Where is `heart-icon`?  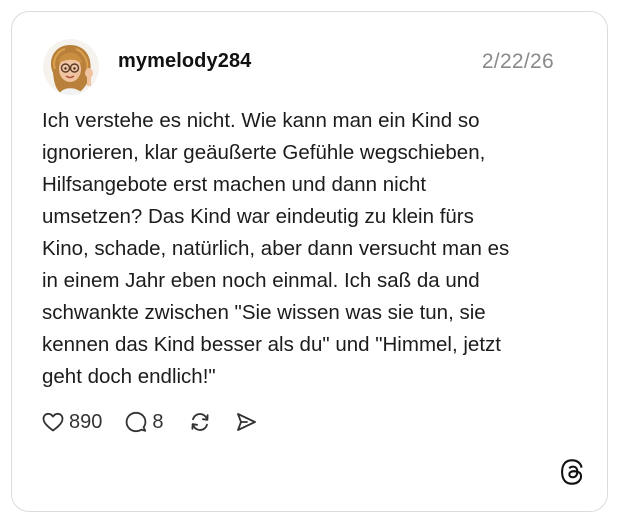
heart-icon is located at coordinates (53, 422).